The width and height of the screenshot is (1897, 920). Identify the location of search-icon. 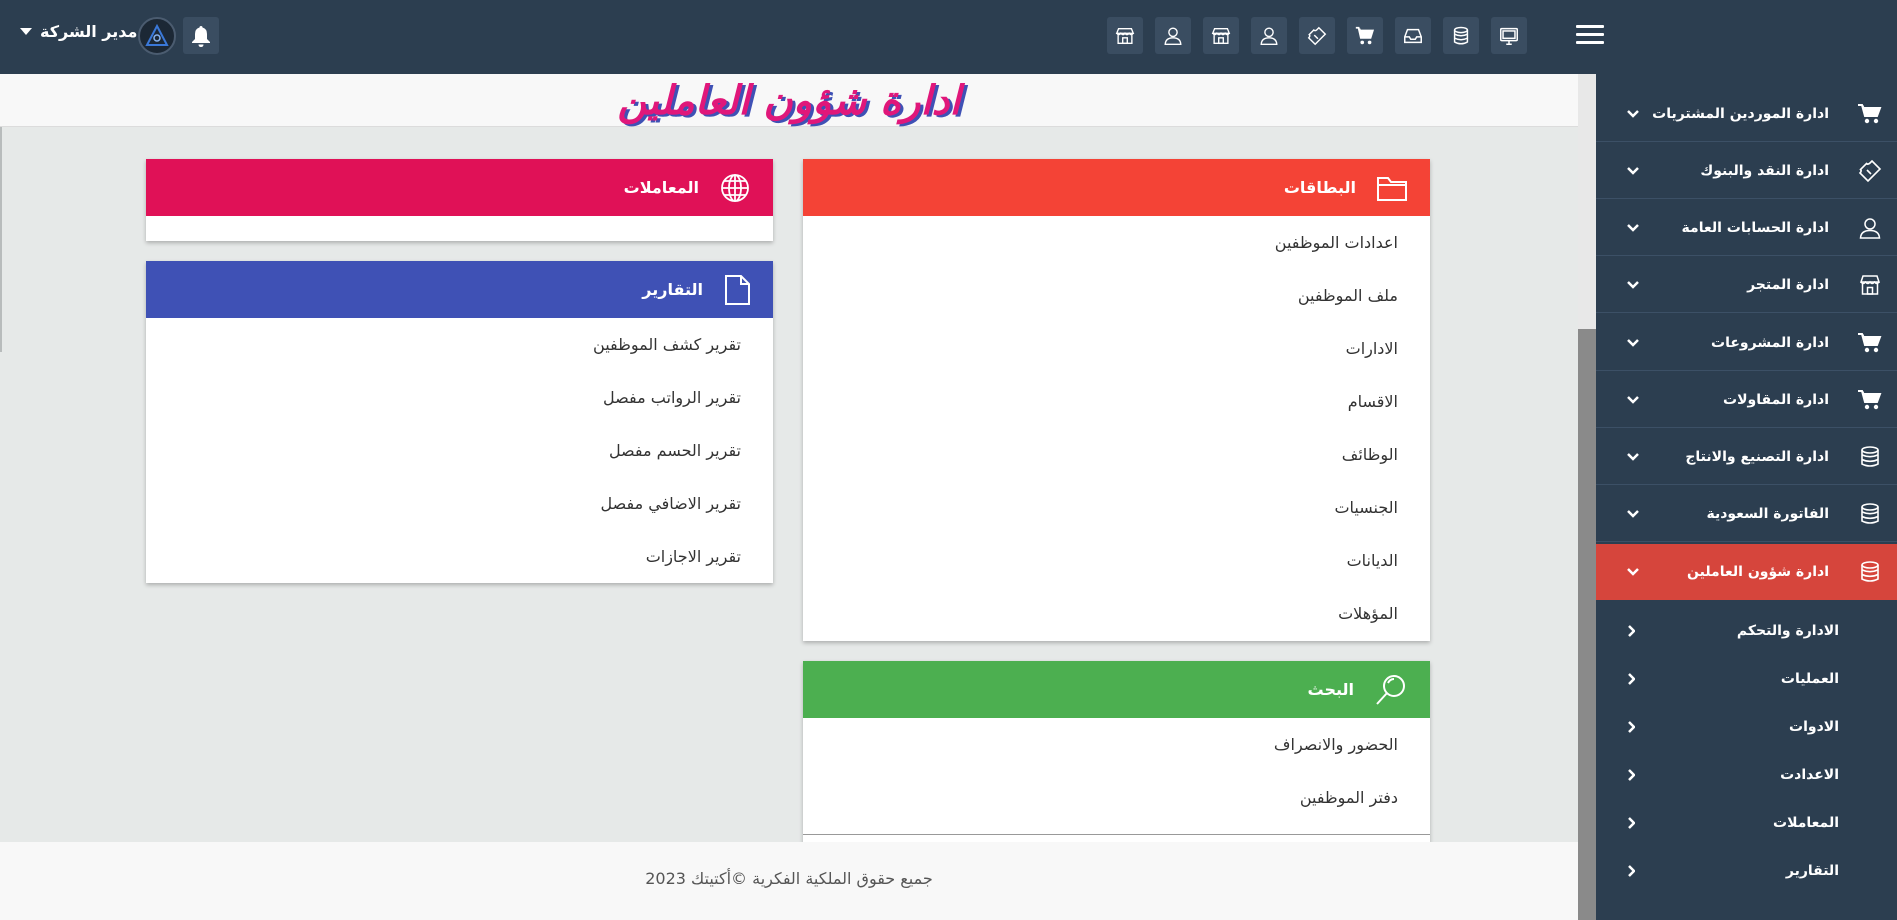
(1390, 689).